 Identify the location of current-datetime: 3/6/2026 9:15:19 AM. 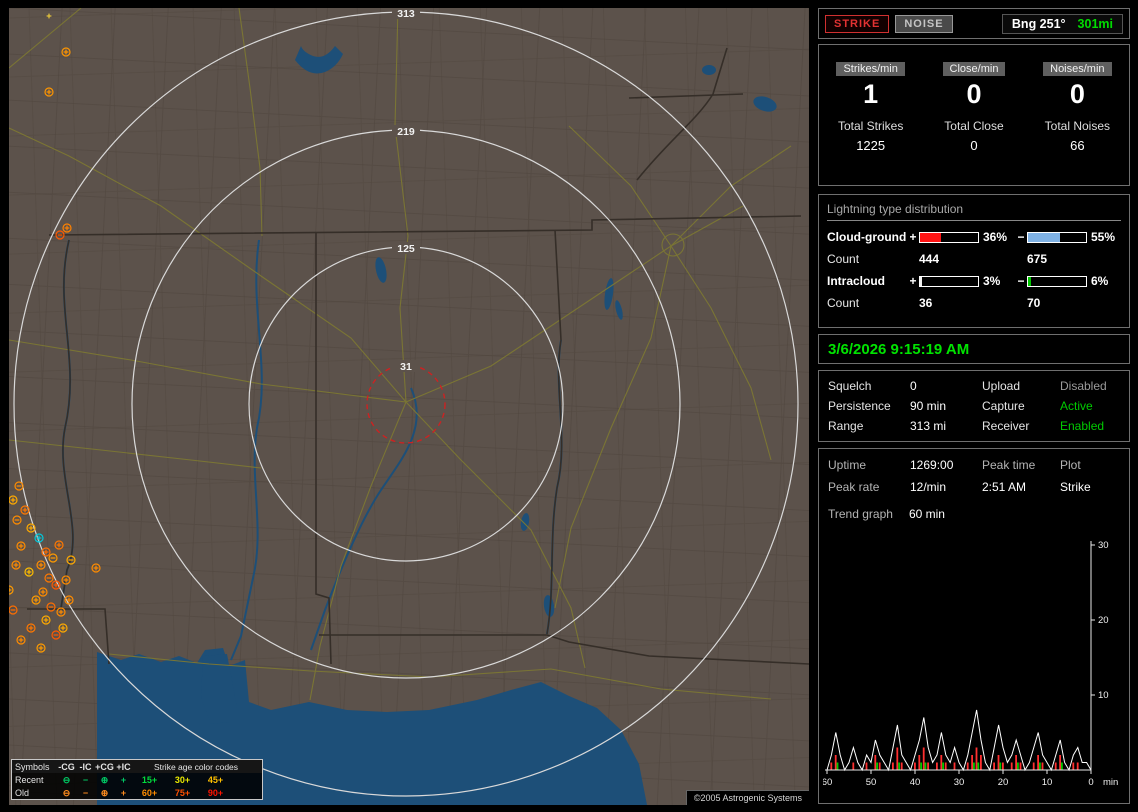
(899, 349).